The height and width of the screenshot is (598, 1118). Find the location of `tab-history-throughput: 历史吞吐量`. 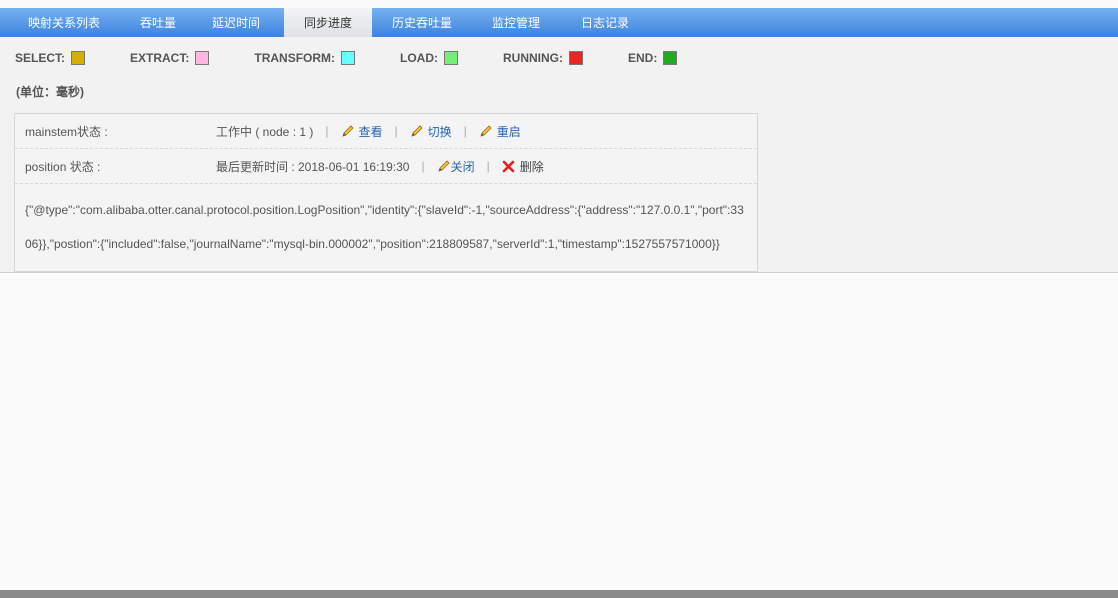

tab-history-throughput: 历史吞吐量 is located at coordinates (422, 22).